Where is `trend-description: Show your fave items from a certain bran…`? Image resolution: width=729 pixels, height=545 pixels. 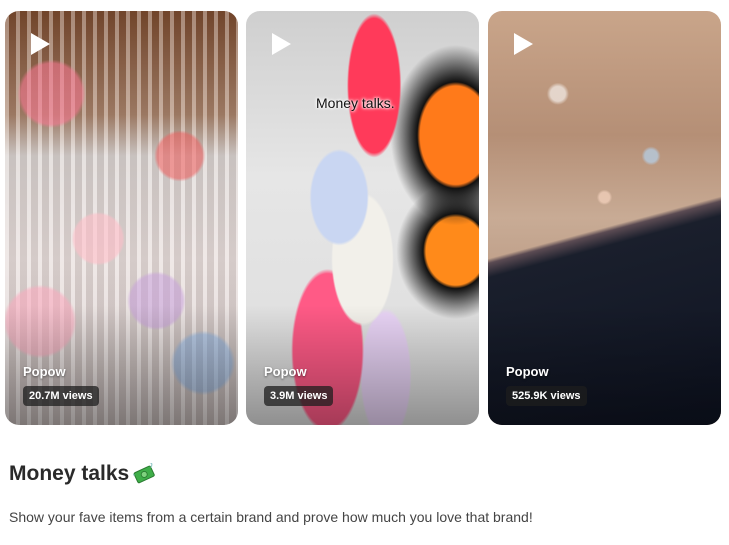 trend-description: Show your fave items from a certain bran… is located at coordinates (271, 517).